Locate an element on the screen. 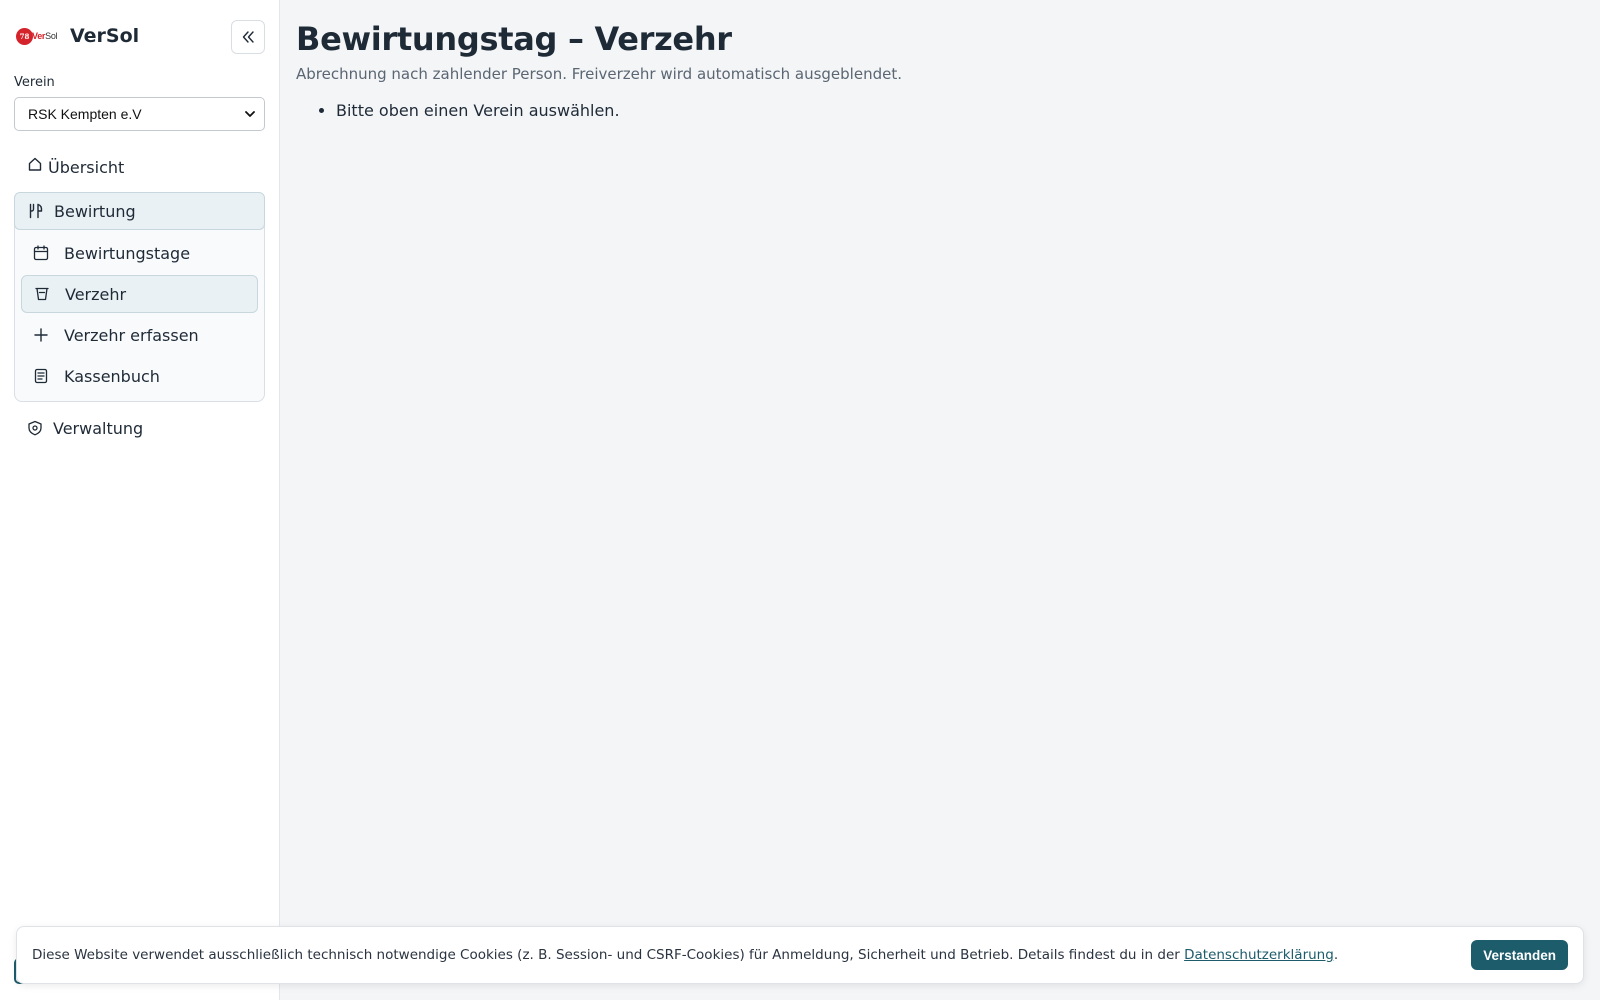 This screenshot has width=1600, height=1000. sidebar-item-bewirtungstage: Bewirtungstage is located at coordinates (139, 253).